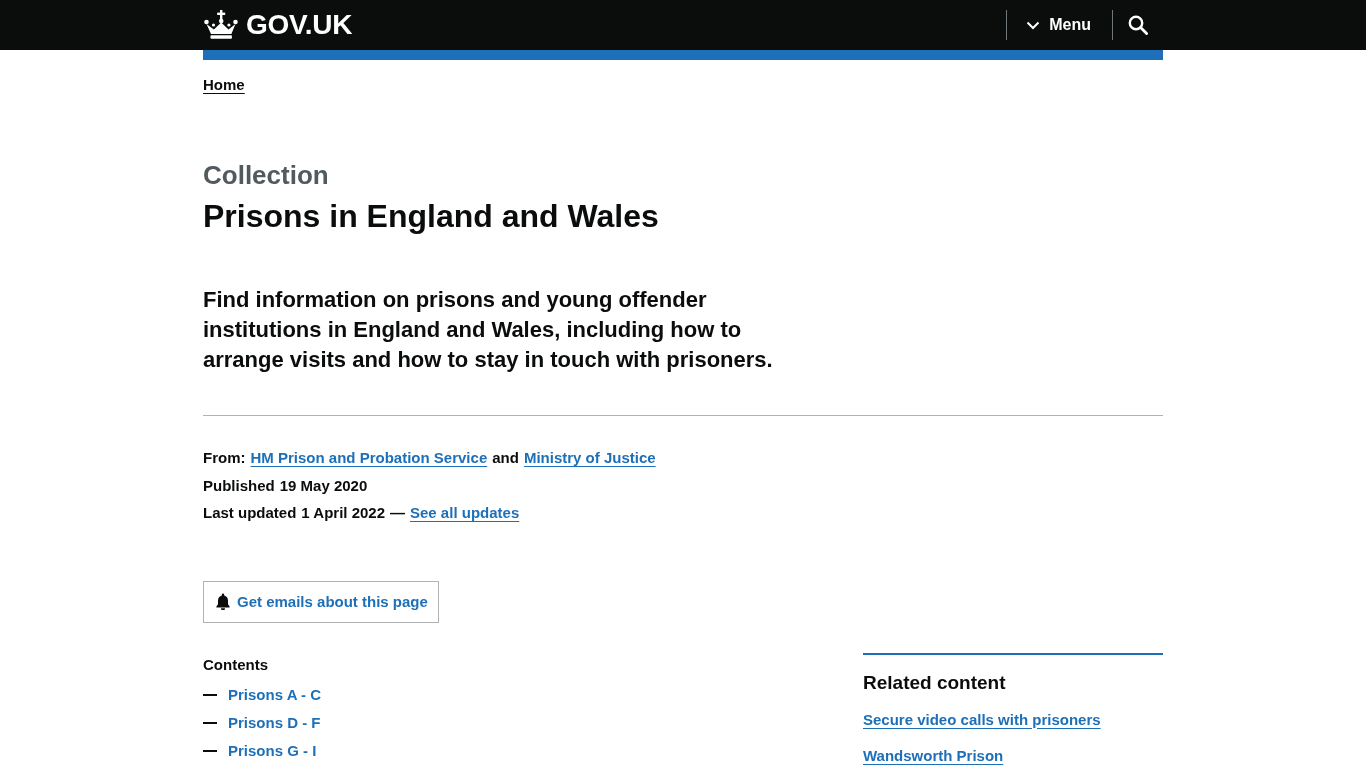  What do you see at coordinates (278, 25) in the screenshot?
I see `logo-link: GOV.UK` at bounding box center [278, 25].